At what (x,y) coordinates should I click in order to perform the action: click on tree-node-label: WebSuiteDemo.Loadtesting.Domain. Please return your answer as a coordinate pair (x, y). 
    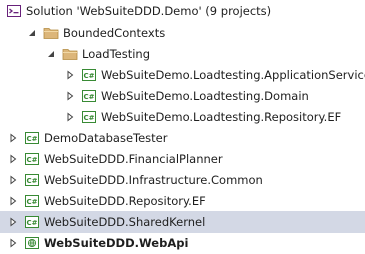
    Looking at the image, I should click on (205, 96).